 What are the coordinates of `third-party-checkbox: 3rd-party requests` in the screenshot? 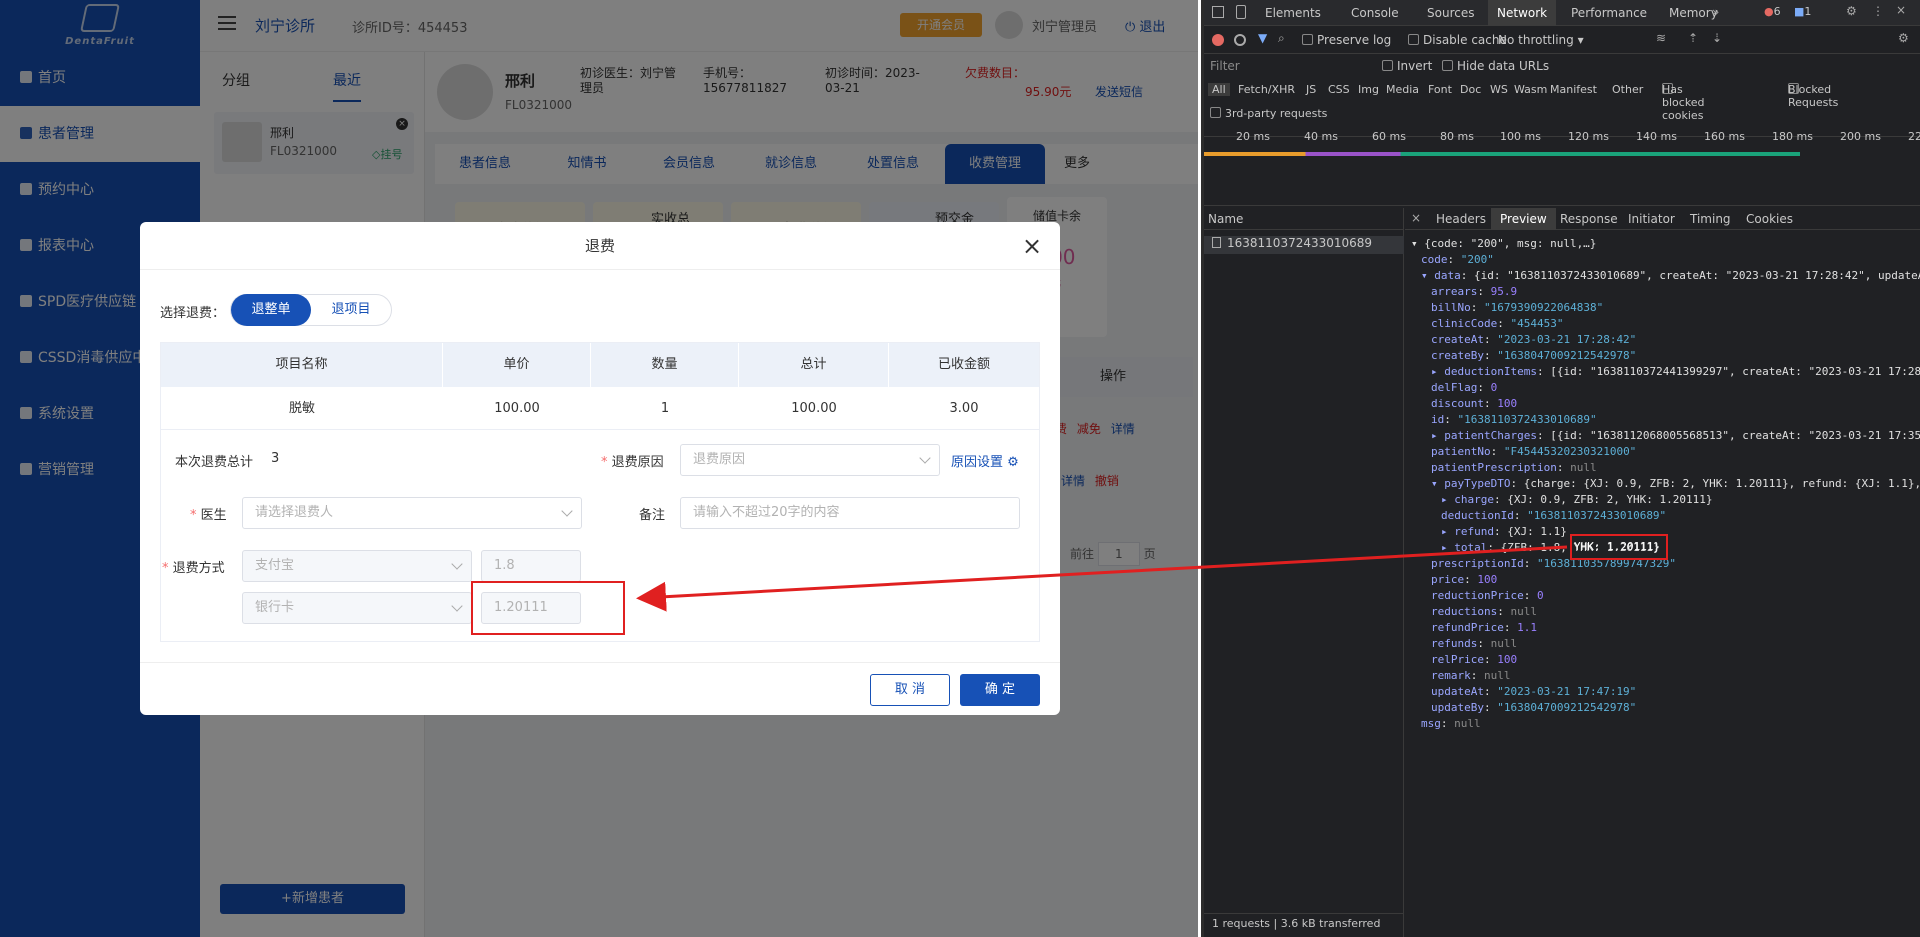 It's located at (1268, 113).